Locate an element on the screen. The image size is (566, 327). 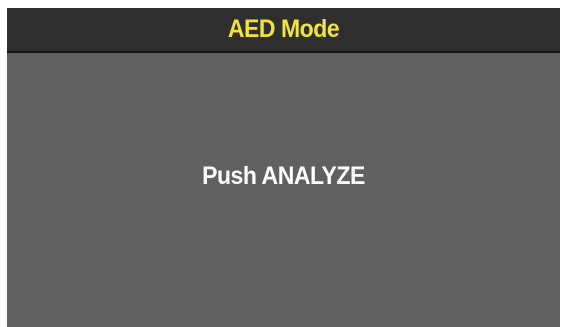
mode-title: AED Mode is located at coordinates (283, 29).